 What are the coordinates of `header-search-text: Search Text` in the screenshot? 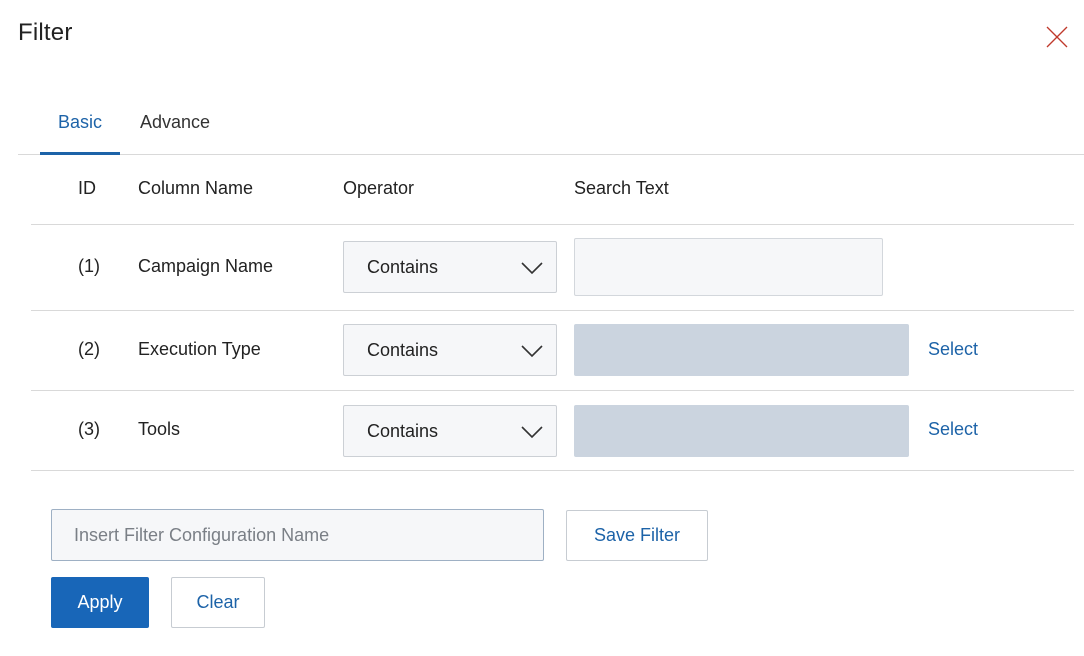 It's located at (621, 188).